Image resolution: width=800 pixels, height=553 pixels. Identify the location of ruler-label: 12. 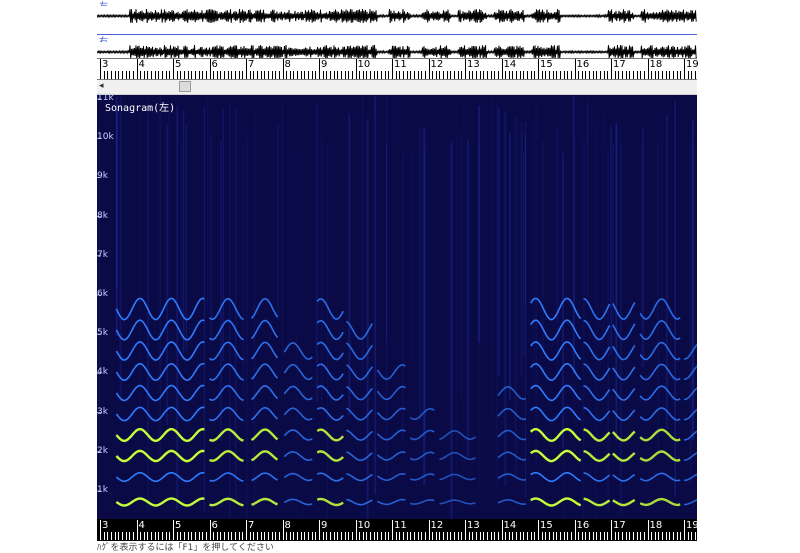
(437, 64).